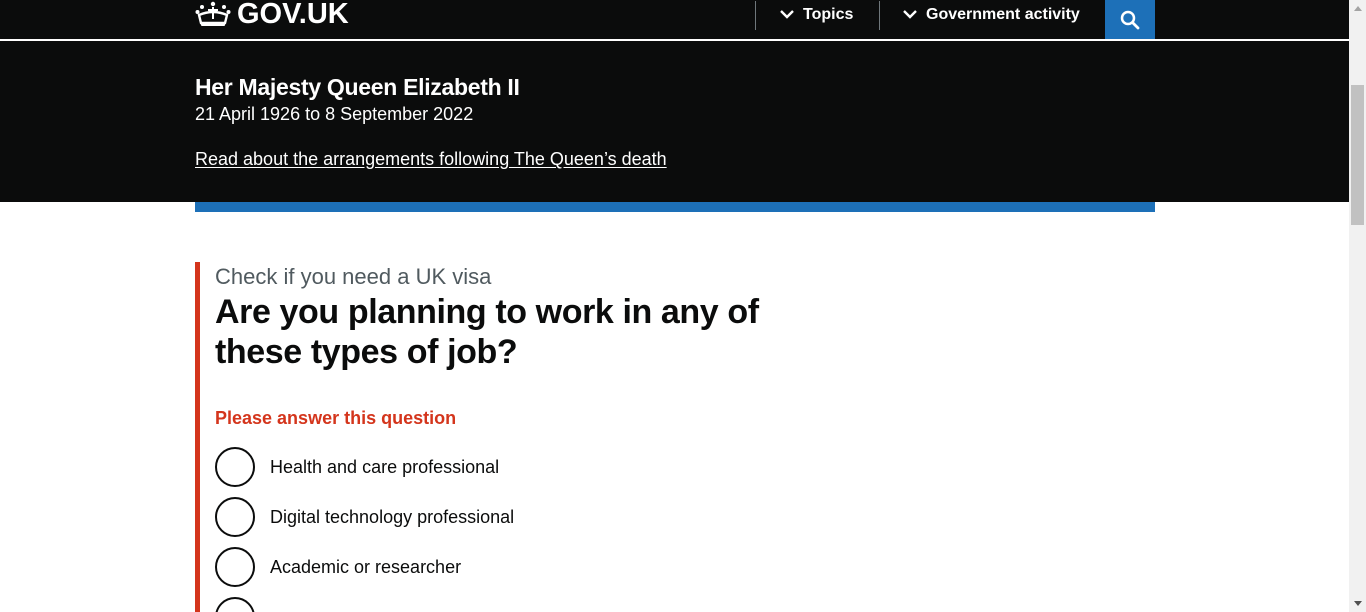 The height and width of the screenshot is (612, 1366). I want to click on radio-label: Academic or researcher, so click(365, 567).